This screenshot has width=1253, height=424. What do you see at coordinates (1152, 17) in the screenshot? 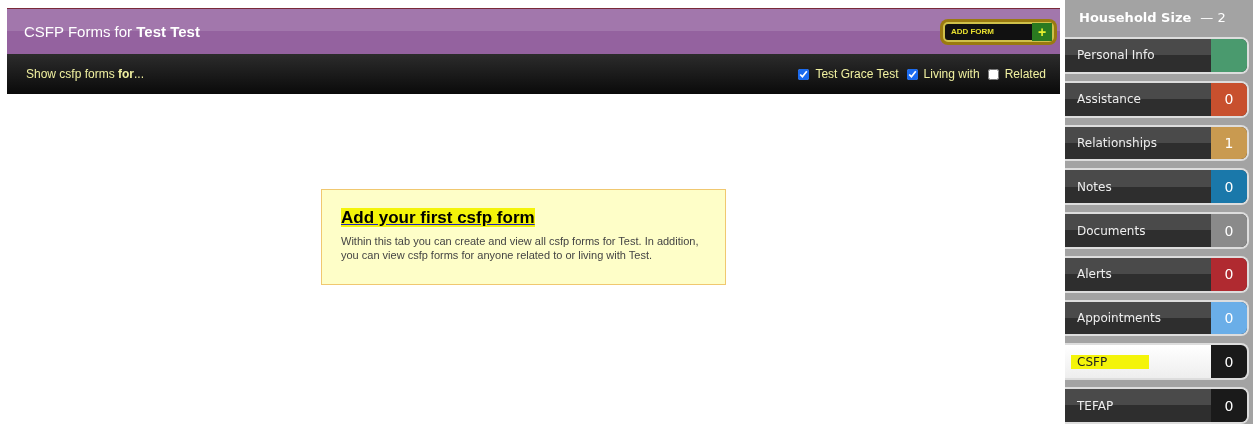
I see `household-size: Household Size — 2` at bounding box center [1152, 17].